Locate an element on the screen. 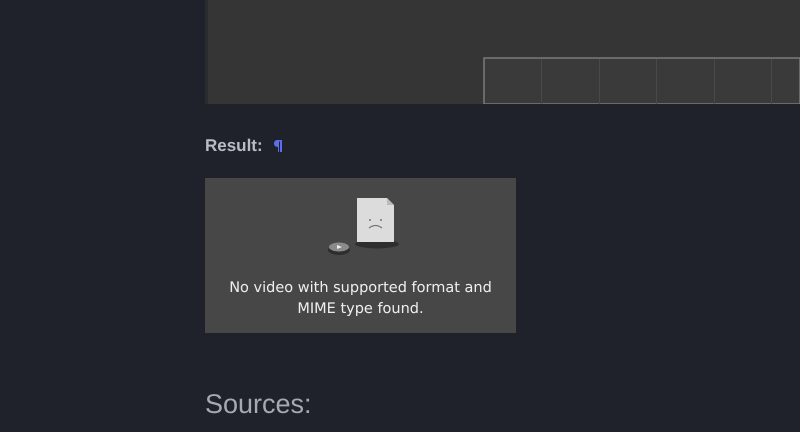  result-label: Result: is located at coordinates (234, 146).